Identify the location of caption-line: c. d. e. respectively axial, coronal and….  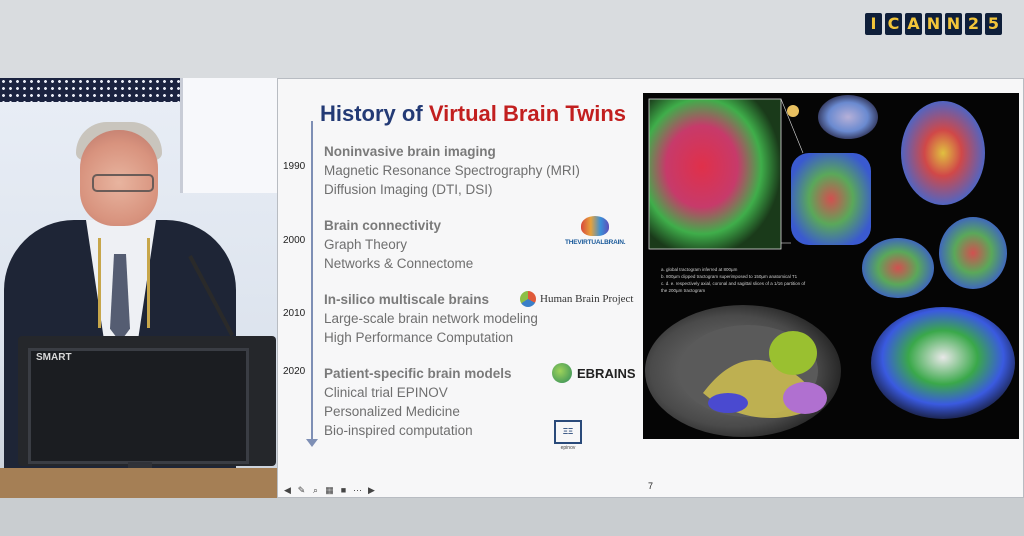
(733, 287).